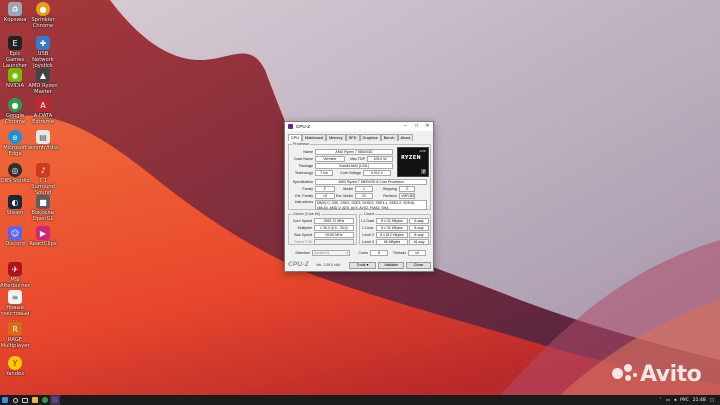 The image size is (720, 405). I want to click on desktop-icon-yandex: Y Yandex, so click(15, 366).